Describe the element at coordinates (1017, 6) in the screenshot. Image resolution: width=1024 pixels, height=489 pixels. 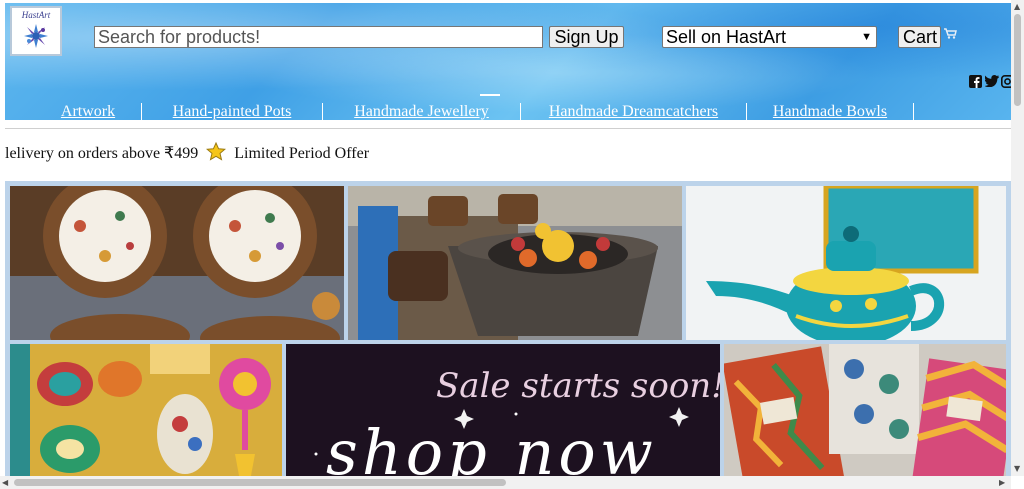
I see `scroll-up-arrow-icon: ▲` at that location.